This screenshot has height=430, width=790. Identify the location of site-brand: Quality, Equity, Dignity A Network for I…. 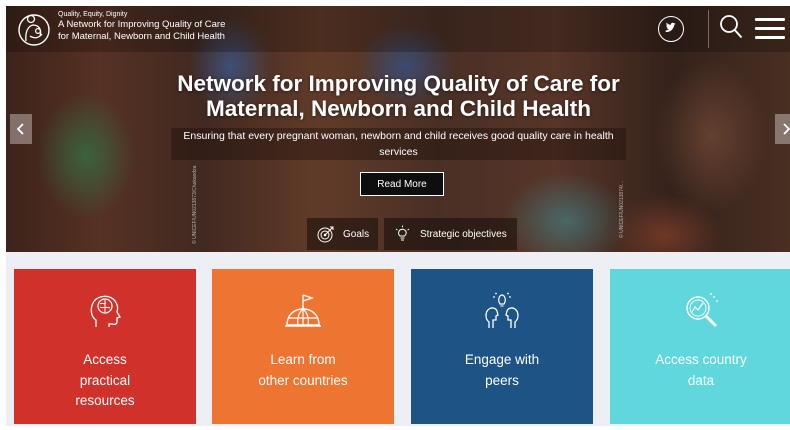
(141, 26).